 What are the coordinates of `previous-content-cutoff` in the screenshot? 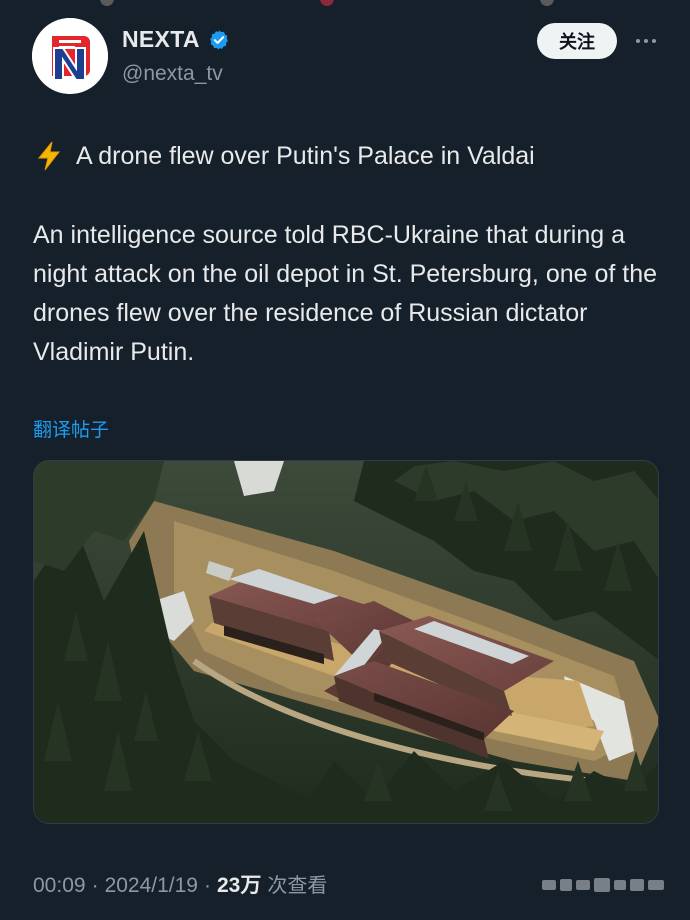 It's located at (345, 4).